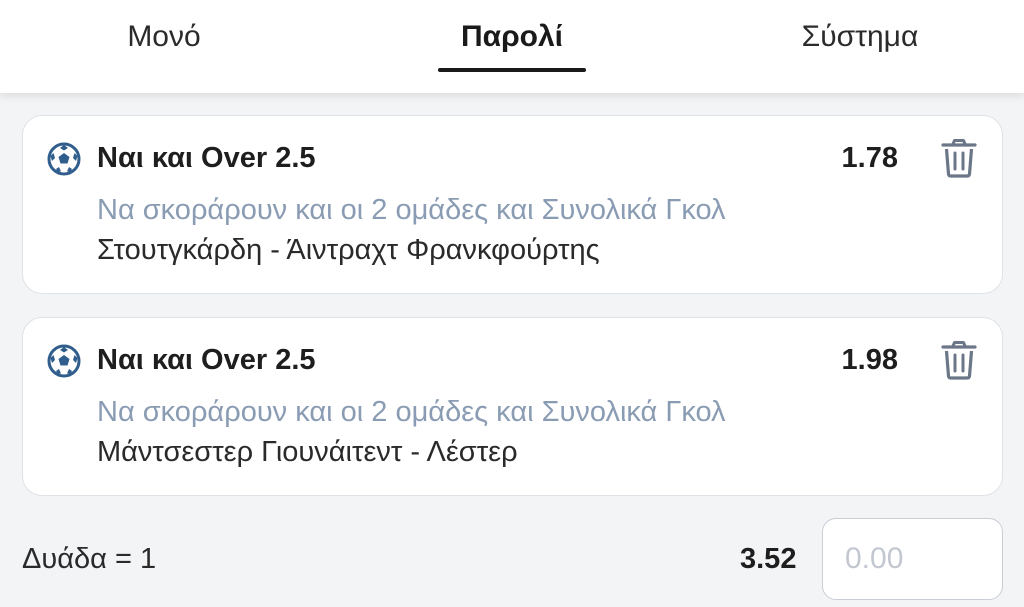 The height and width of the screenshot is (607, 1024). I want to click on tab-single: Μονό, so click(164, 46).